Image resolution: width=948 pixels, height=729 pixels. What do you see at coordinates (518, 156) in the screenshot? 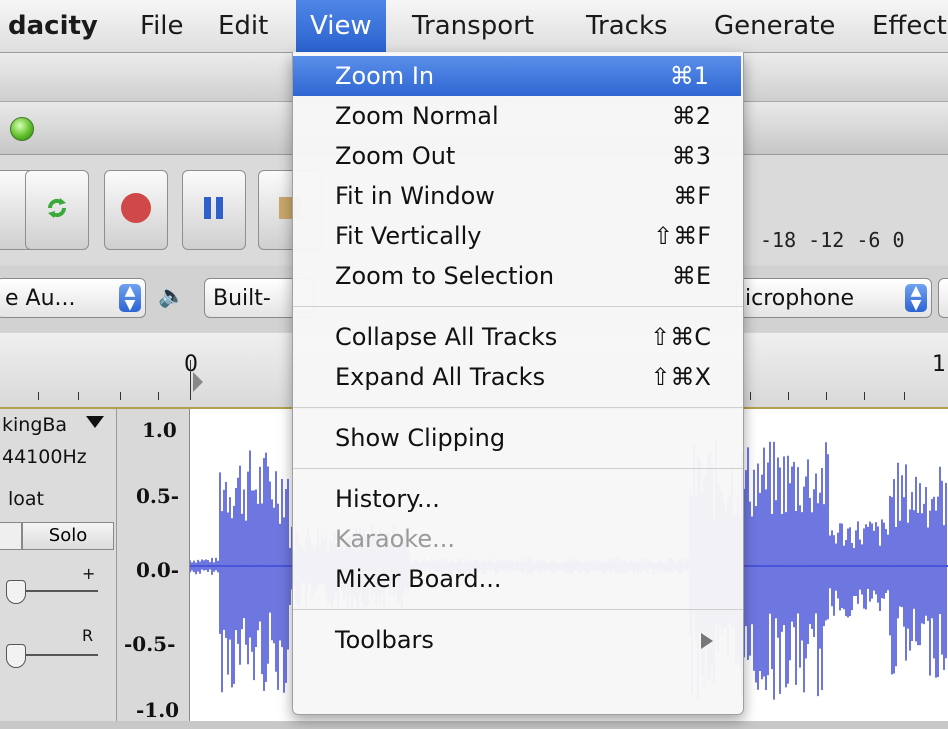
I see `menu-item-zoom-out: Zoom Out ⌘3` at bounding box center [518, 156].